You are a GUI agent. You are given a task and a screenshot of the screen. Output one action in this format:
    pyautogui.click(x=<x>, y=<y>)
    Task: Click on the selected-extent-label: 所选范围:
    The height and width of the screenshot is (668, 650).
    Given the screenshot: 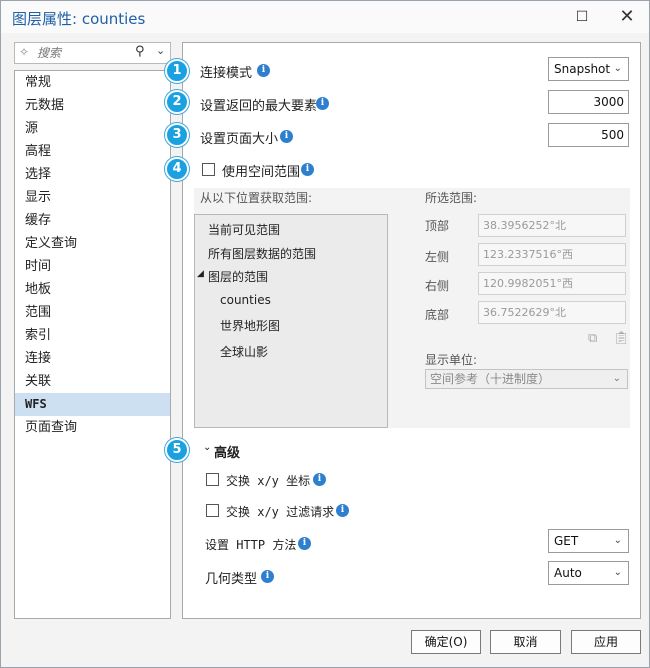 What is the action you would take?
    pyautogui.click(x=451, y=198)
    